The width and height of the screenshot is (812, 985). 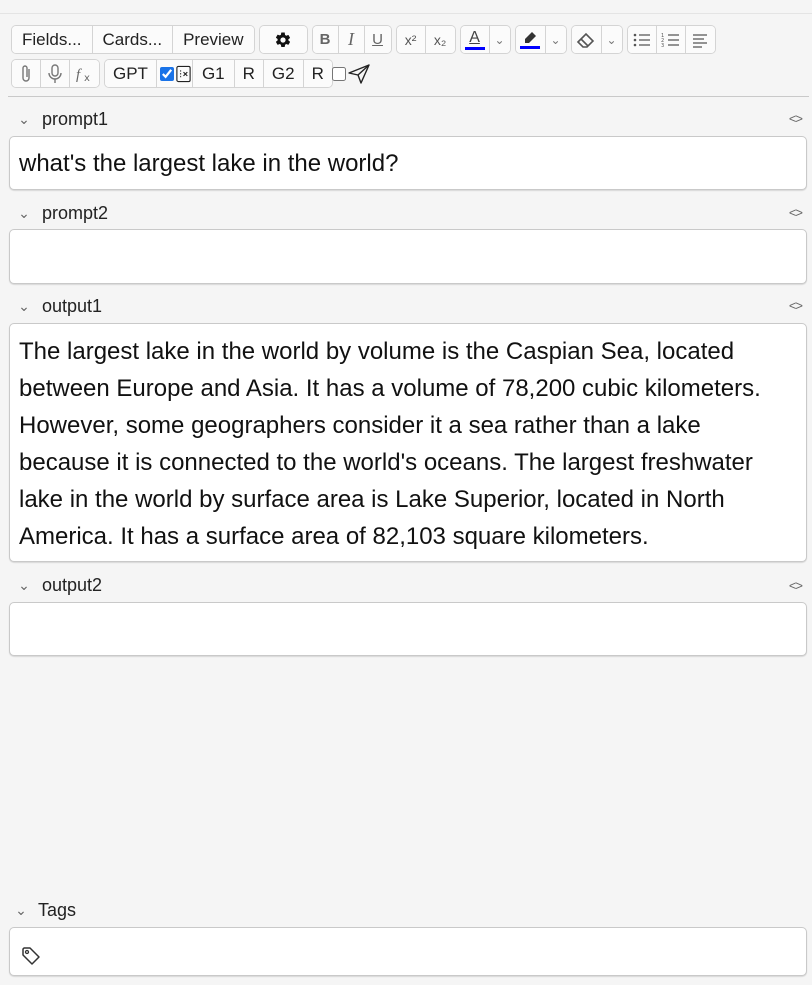 I want to click on eraser-icon, so click(x=585, y=40).